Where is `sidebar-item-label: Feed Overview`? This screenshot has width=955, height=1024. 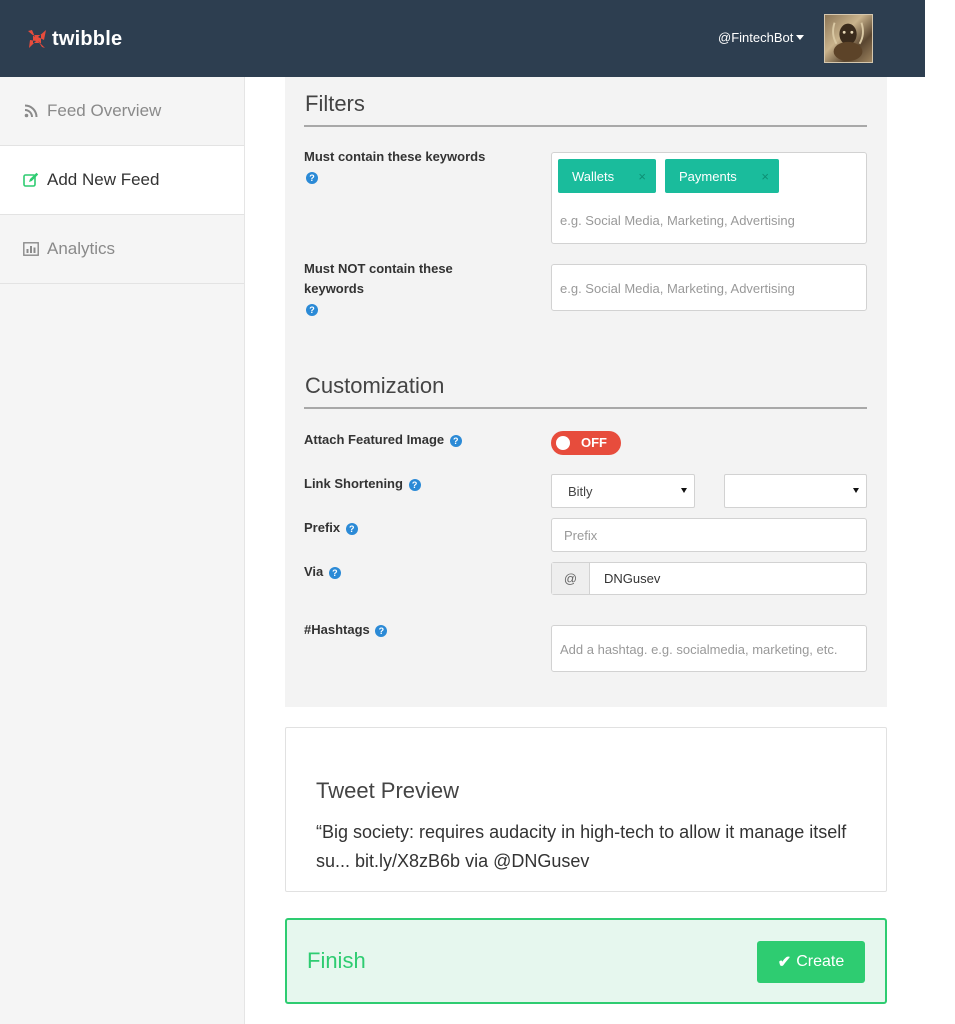
sidebar-item-label: Feed Overview is located at coordinates (104, 110).